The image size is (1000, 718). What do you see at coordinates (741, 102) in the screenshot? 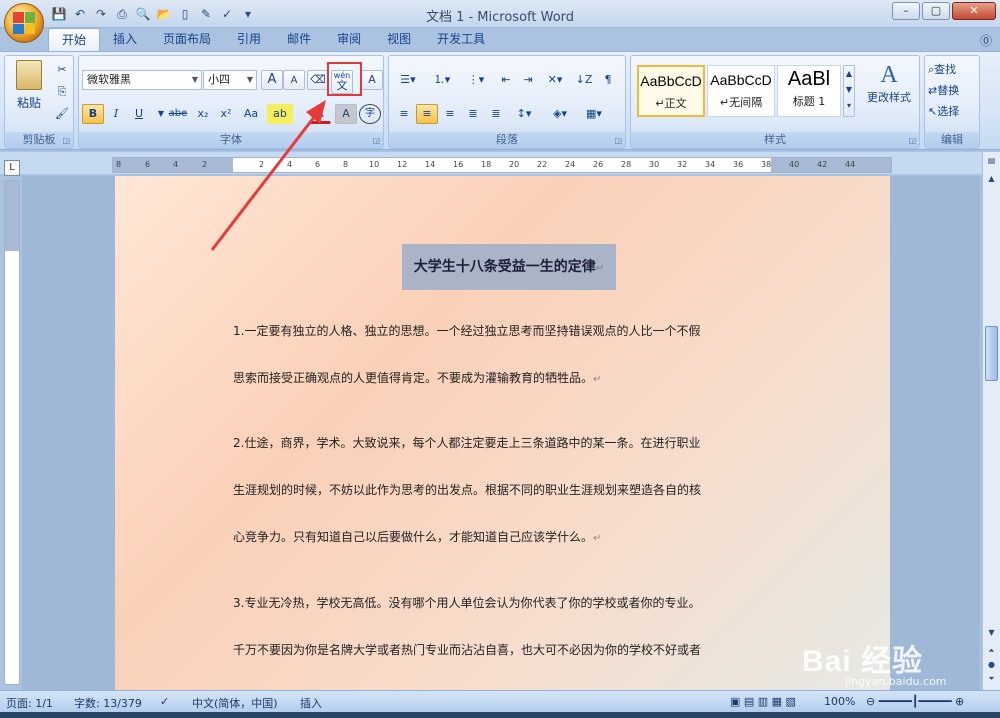
I see `style-no-spacing-name: ↵无间隔` at bounding box center [741, 102].